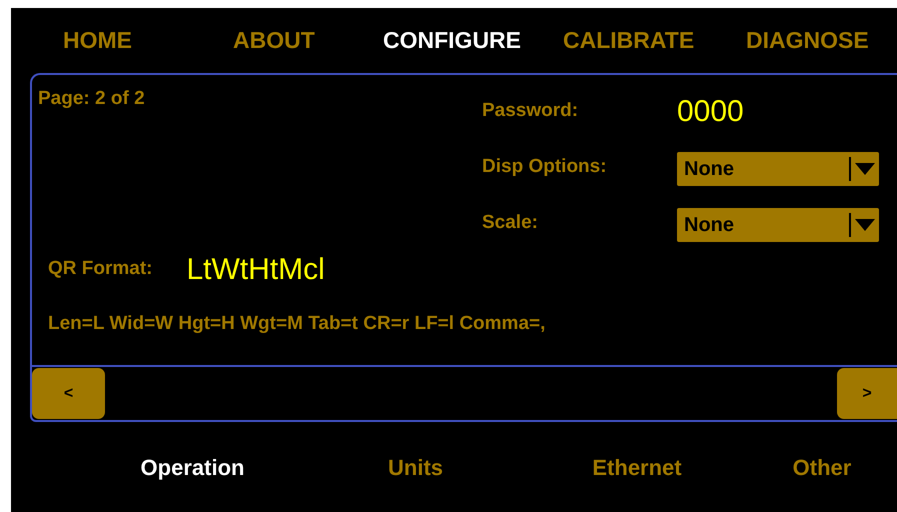 This screenshot has width=897, height=512. What do you see at coordinates (68, 393) in the screenshot?
I see `previous-button: <` at bounding box center [68, 393].